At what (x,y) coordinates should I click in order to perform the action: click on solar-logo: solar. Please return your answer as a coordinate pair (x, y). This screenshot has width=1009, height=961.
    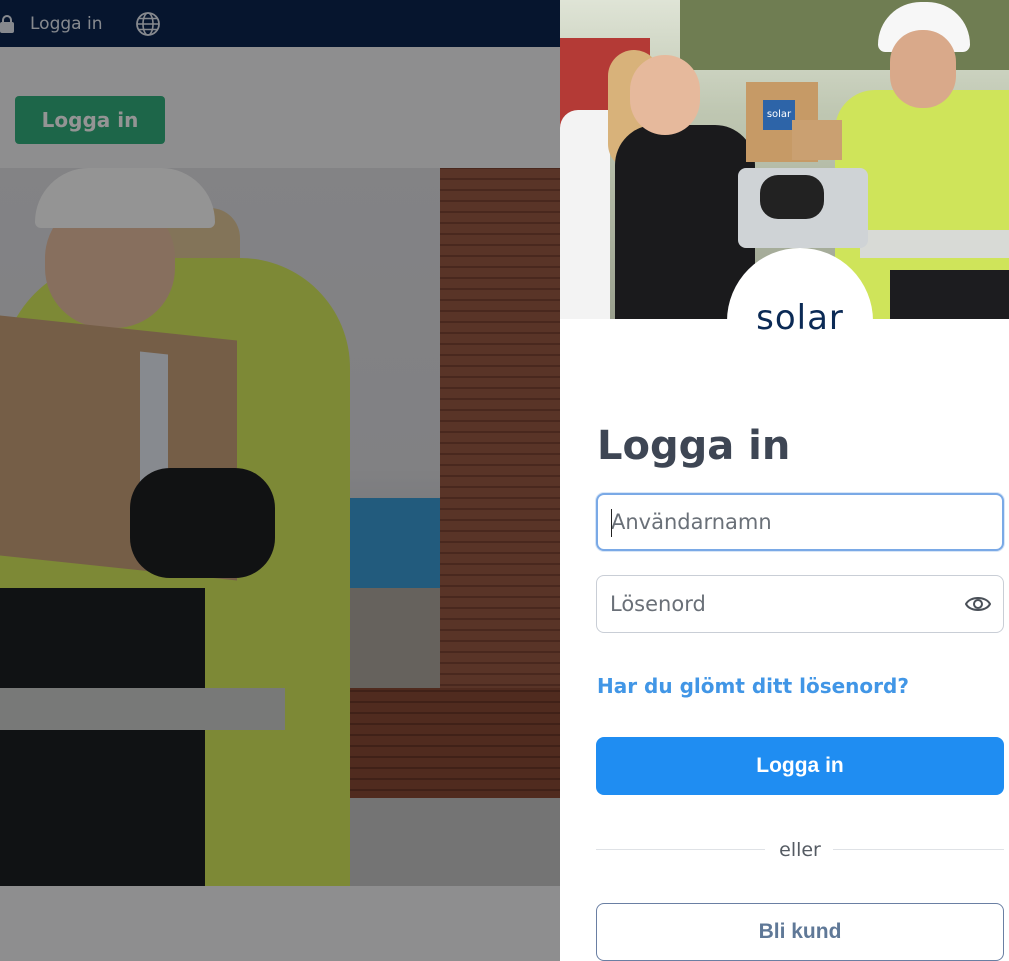
    Looking at the image, I should click on (800, 321).